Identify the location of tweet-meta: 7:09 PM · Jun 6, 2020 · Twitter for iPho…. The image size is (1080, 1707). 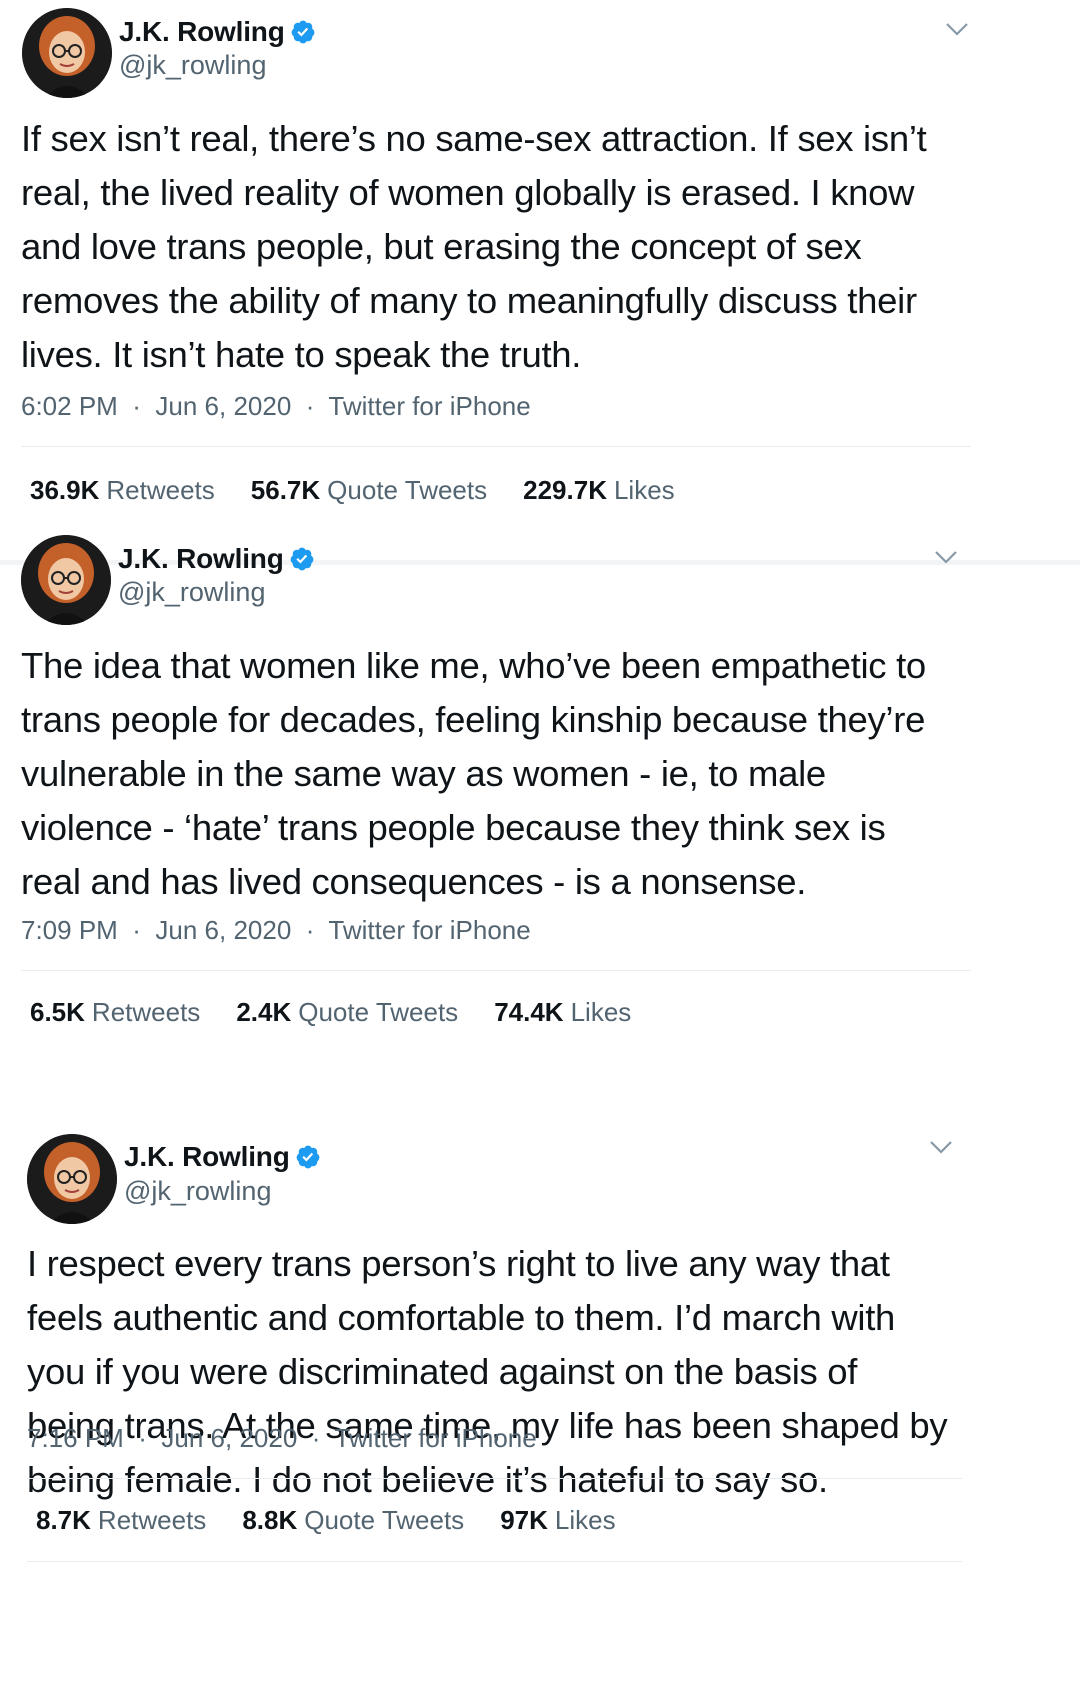
(276, 930).